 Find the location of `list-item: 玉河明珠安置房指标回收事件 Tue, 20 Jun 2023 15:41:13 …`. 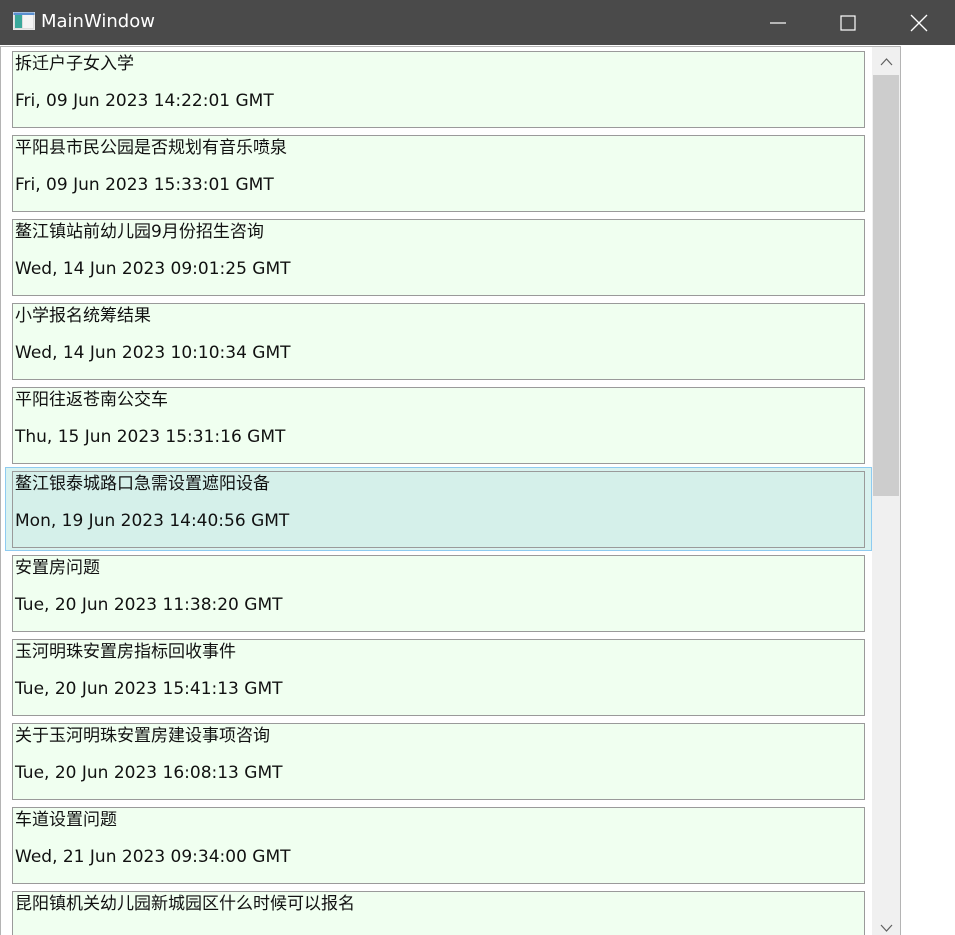

list-item: 玉河明珠安置房指标回收事件 Tue, 20 Jun 2023 15:41:13 … is located at coordinates (438, 677).